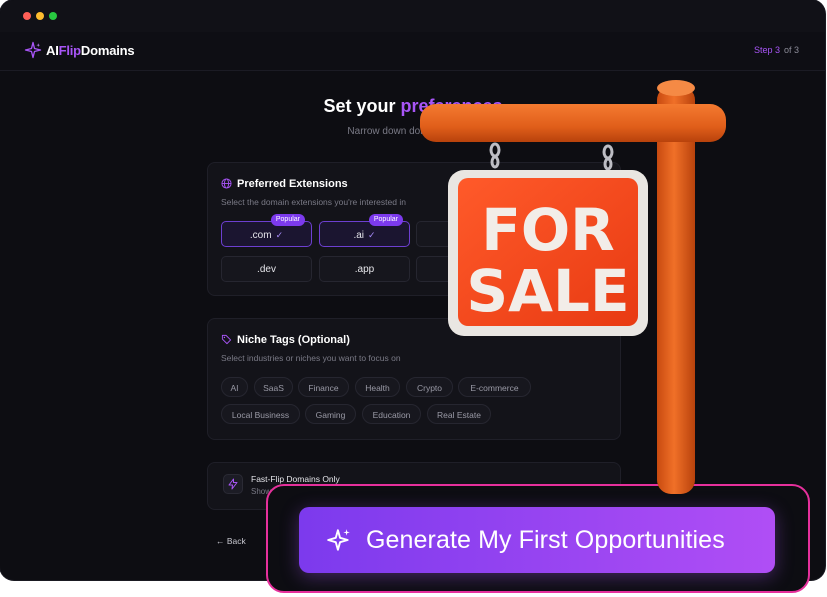 The height and width of the screenshot is (597, 827). What do you see at coordinates (358, 235) in the screenshot?
I see `extension-label: .ai` at bounding box center [358, 235].